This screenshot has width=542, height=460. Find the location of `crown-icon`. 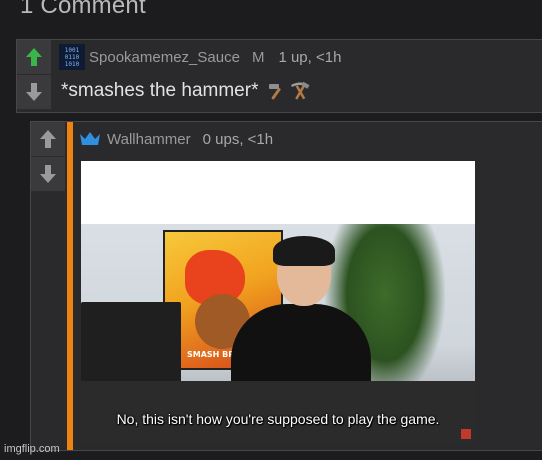

crown-icon is located at coordinates (90, 139).